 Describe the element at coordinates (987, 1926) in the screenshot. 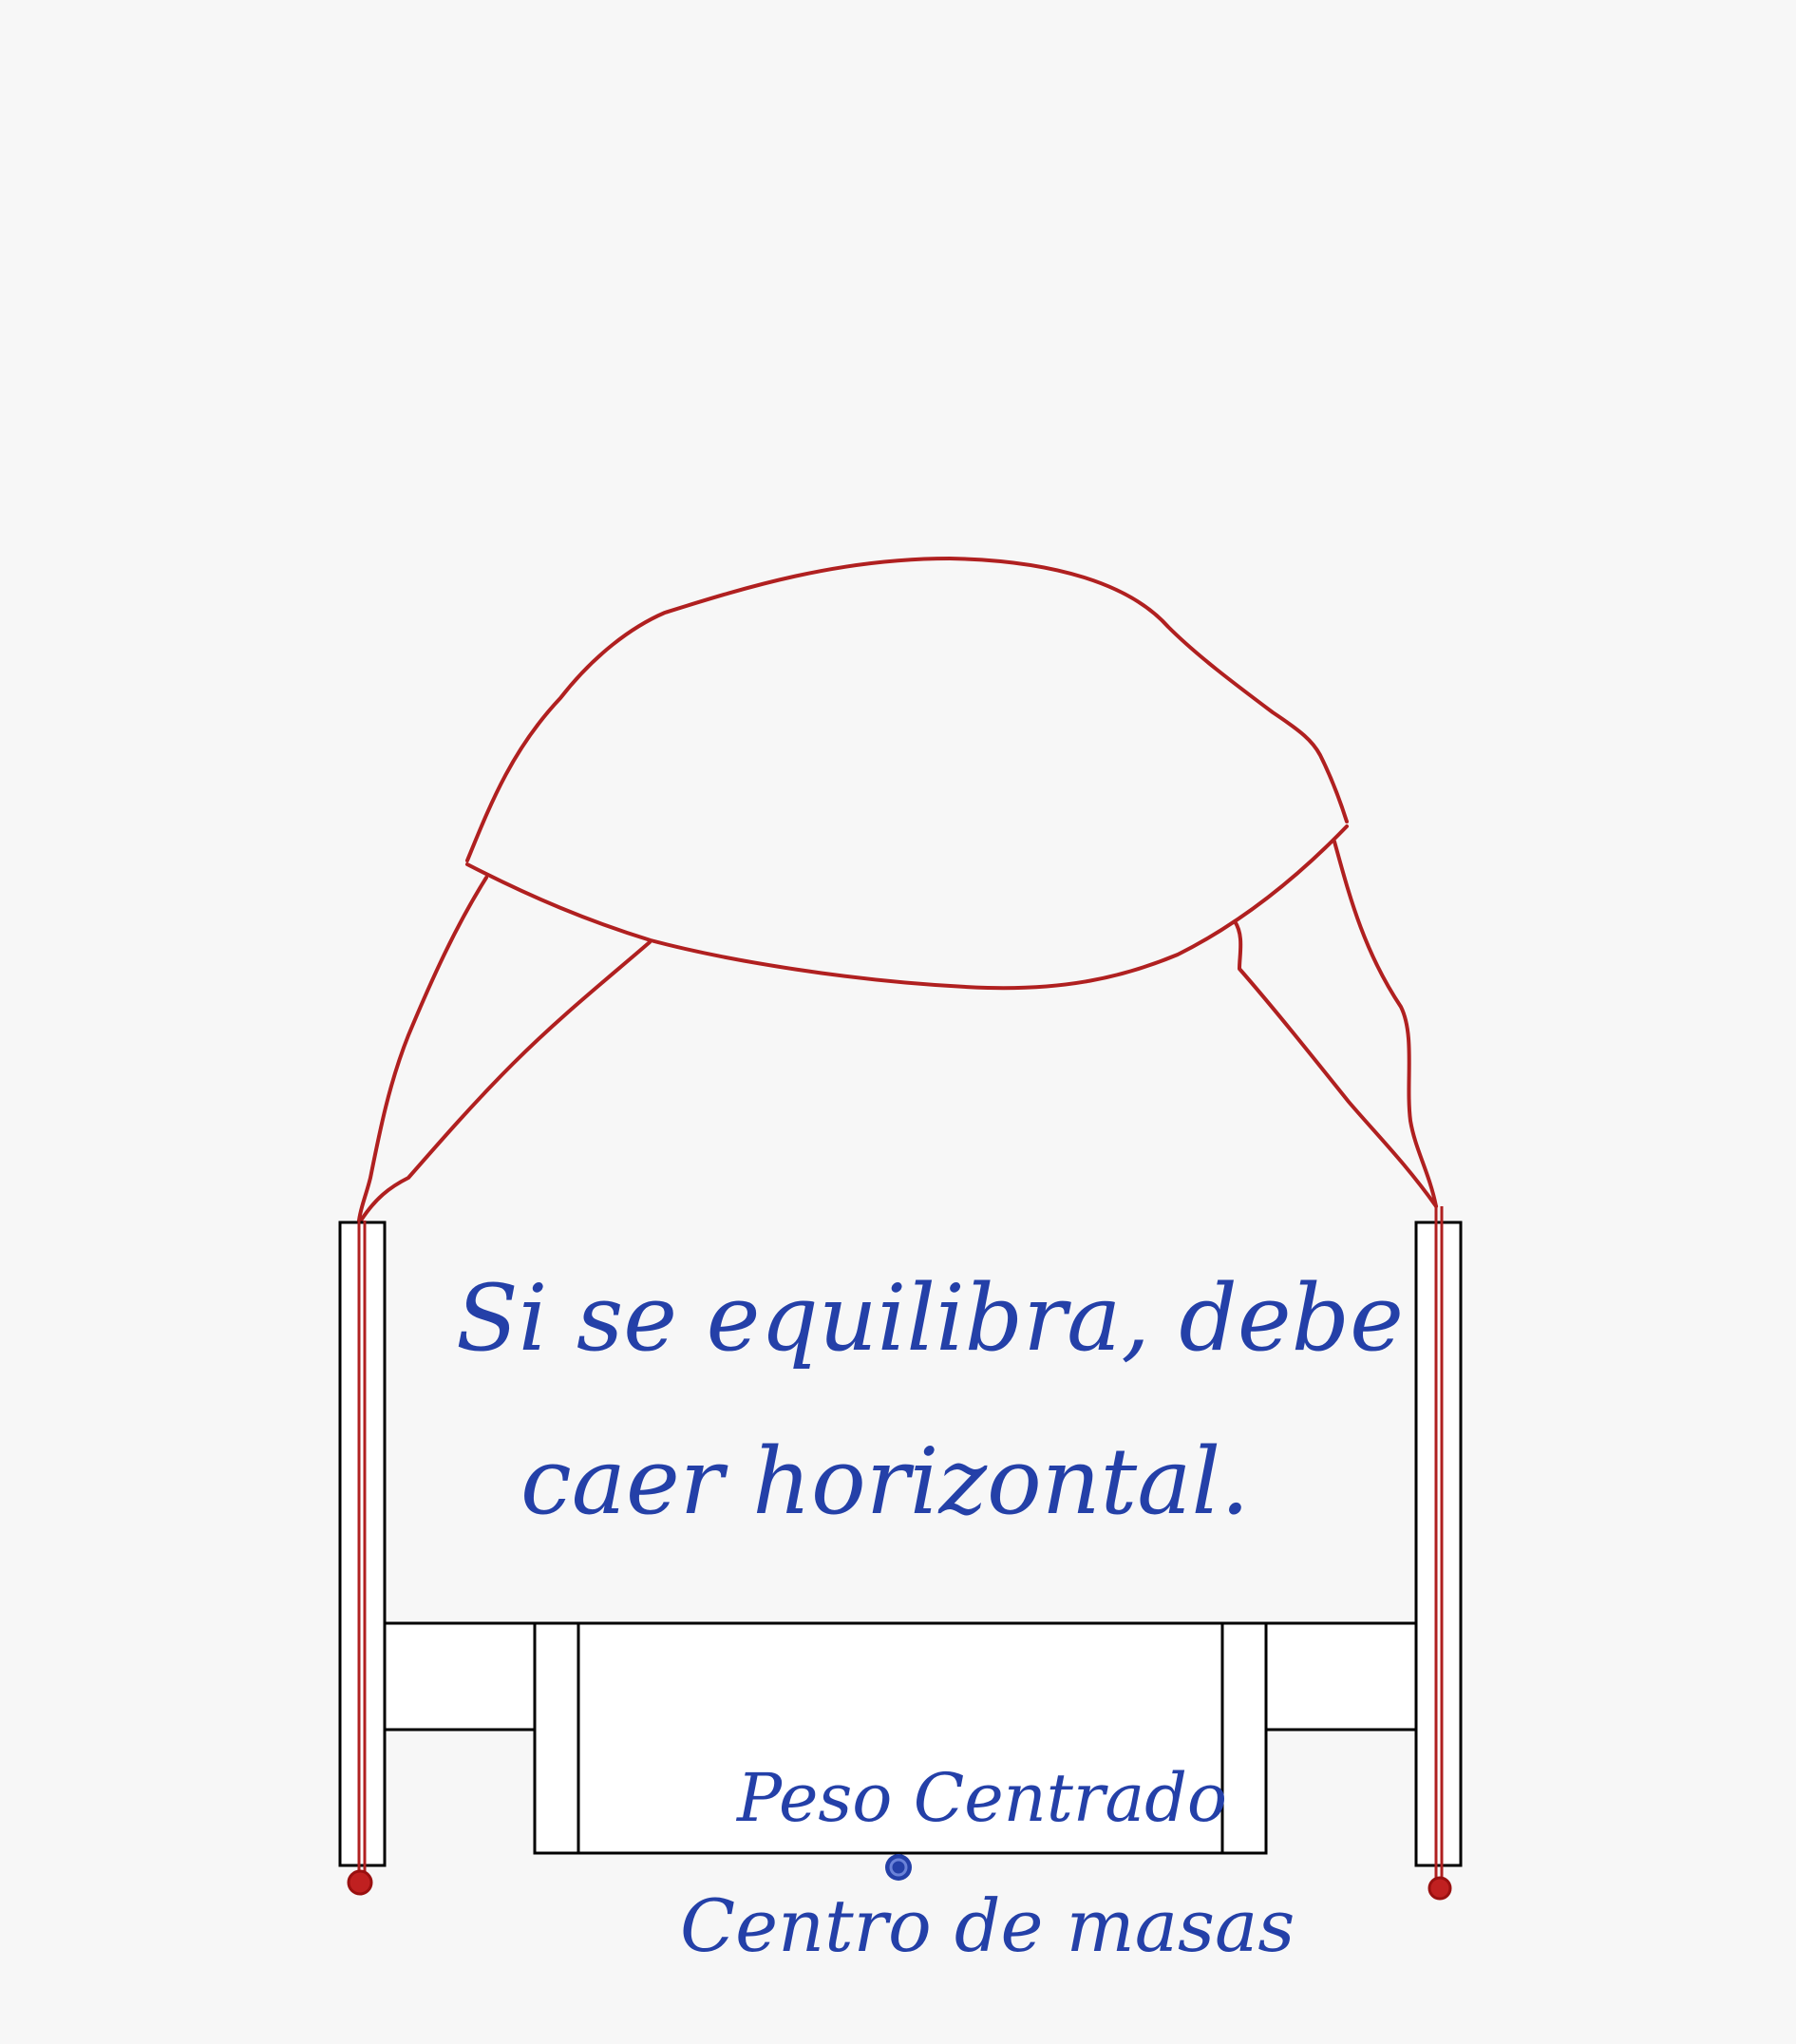

I see `note-center-of-mass: Centro de masas` at that location.